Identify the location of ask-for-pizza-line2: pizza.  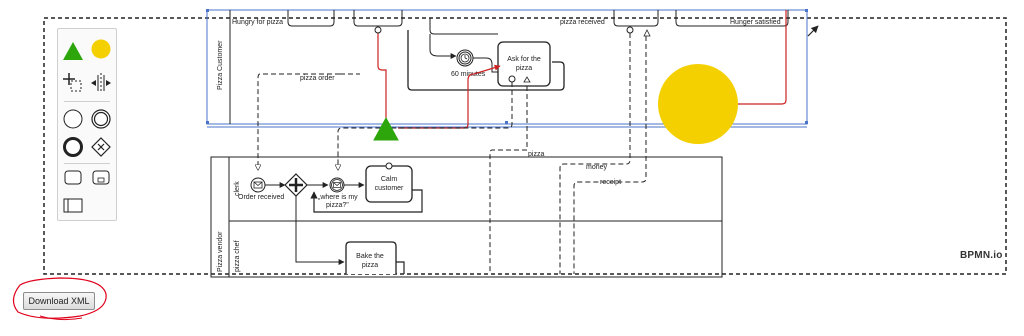
(524, 68).